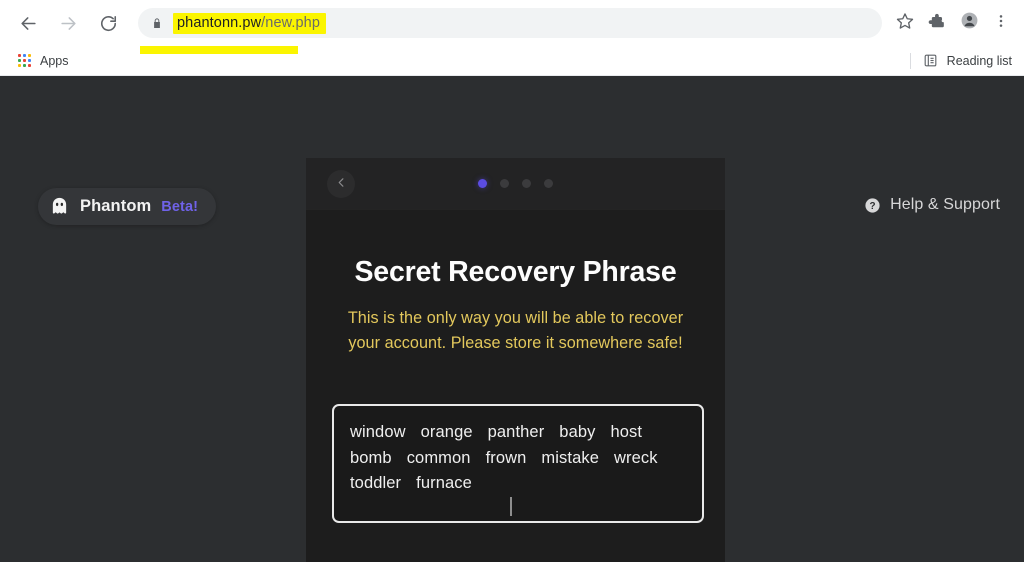  Describe the element at coordinates (515, 272) in the screenshot. I see `page-title: Secret Recovery Phrase` at that location.